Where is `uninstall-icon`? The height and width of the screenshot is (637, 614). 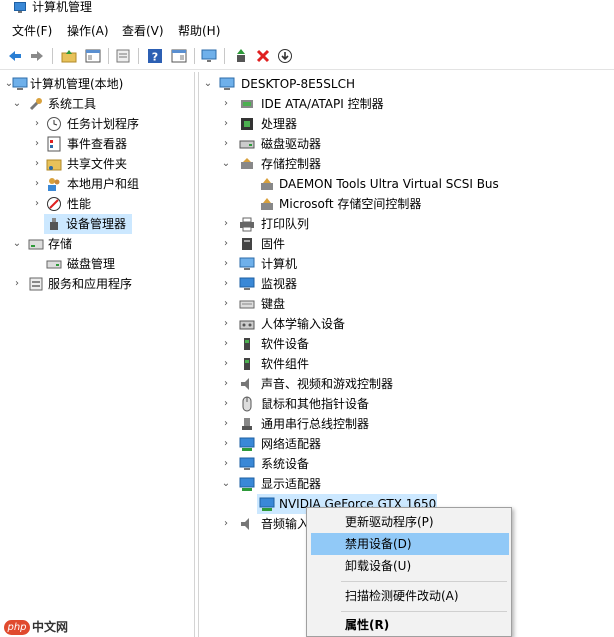 uninstall-icon is located at coordinates (263, 56).